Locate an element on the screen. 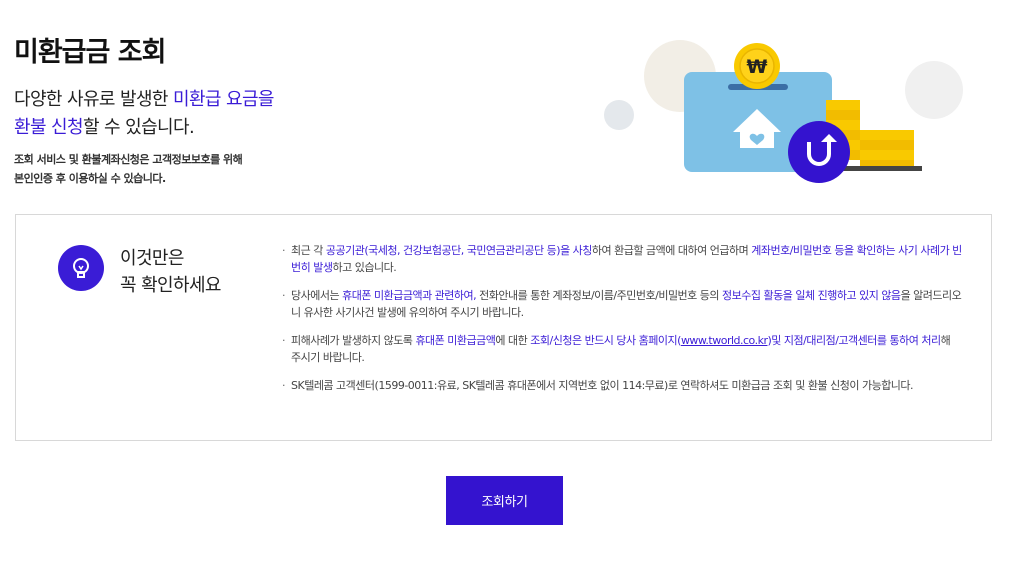 This screenshot has height=583, width=1024. coin-symbol: ₩ is located at coordinates (757, 67).